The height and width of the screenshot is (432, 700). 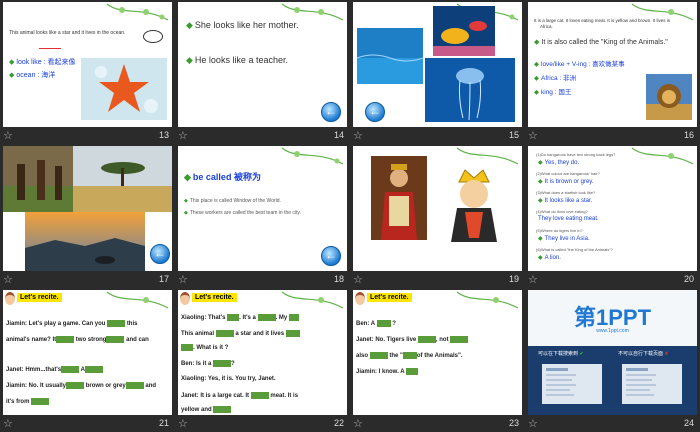 I want to click on slide-number: 16, so click(x=688, y=135).